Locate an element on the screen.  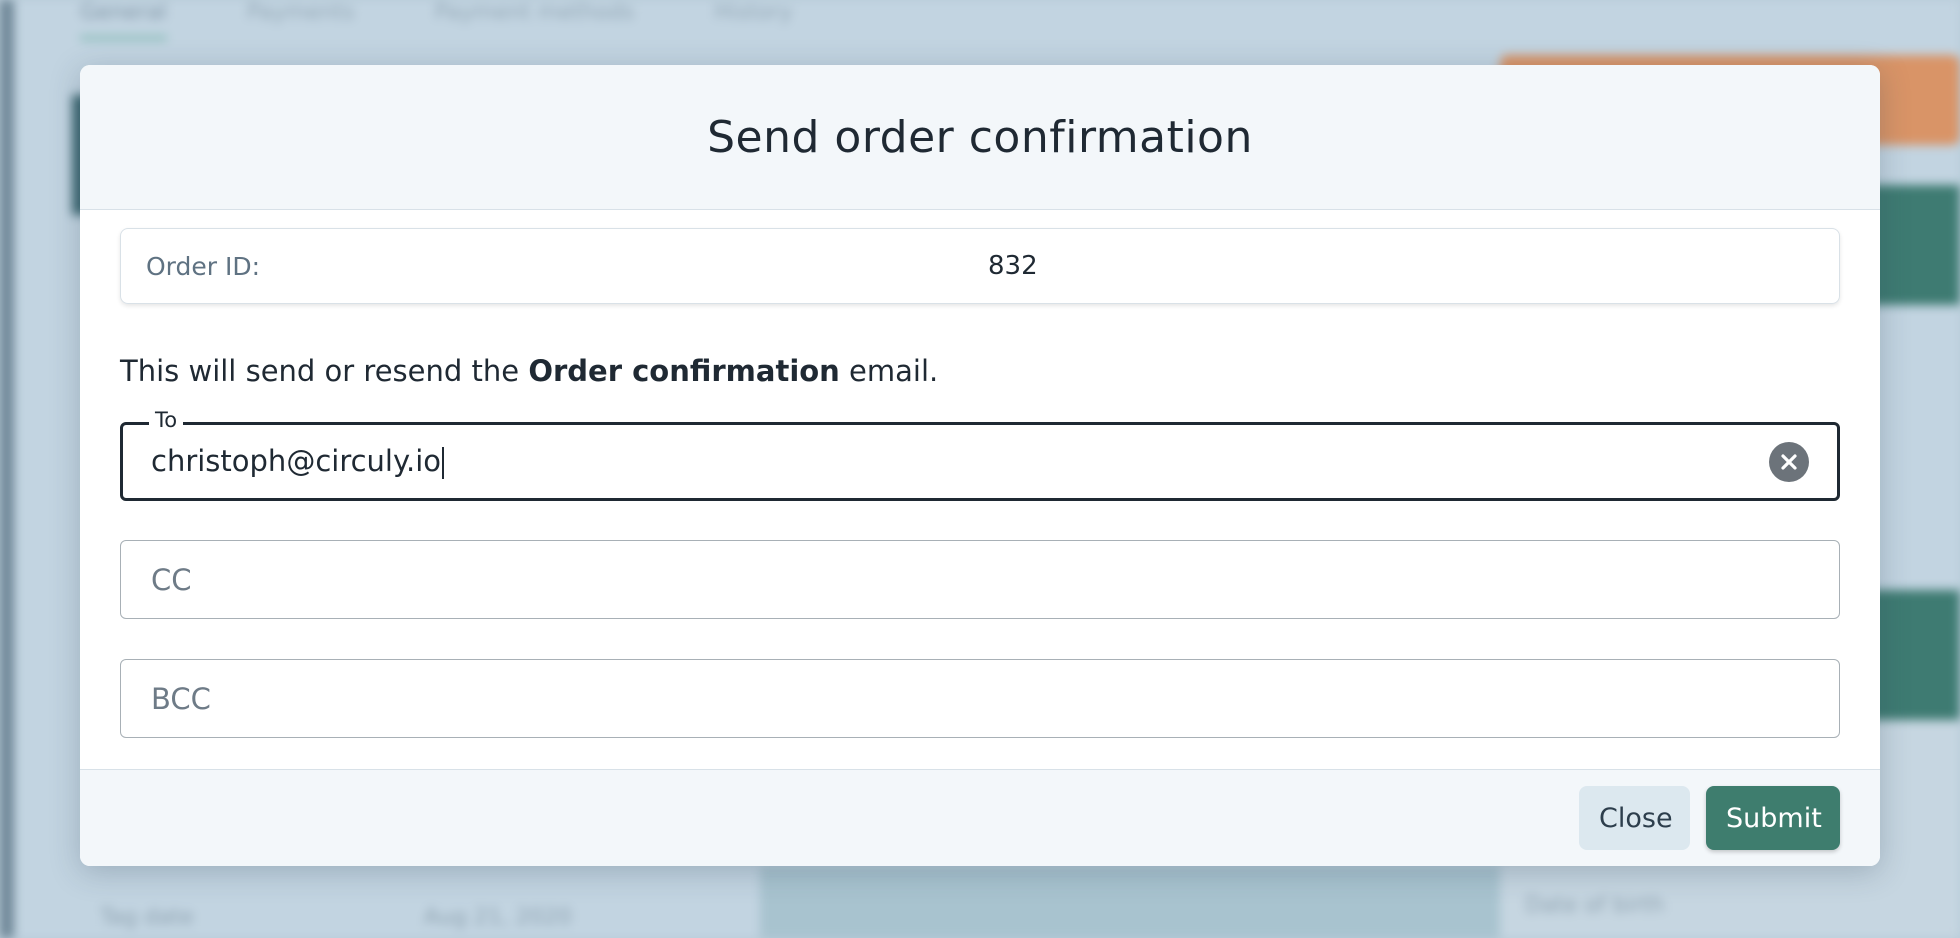
background-tab-history: History is located at coordinates (753, 12).